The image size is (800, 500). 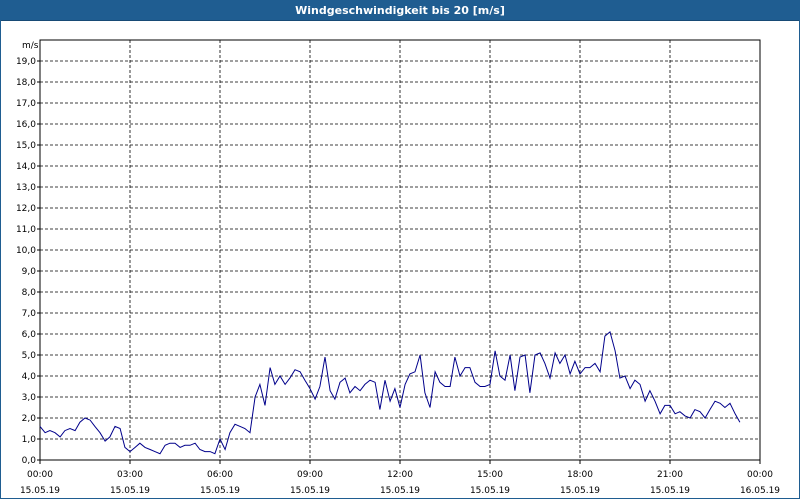 What do you see at coordinates (26, 188) in the screenshot?
I see `y-tick-label: 13,0` at bounding box center [26, 188].